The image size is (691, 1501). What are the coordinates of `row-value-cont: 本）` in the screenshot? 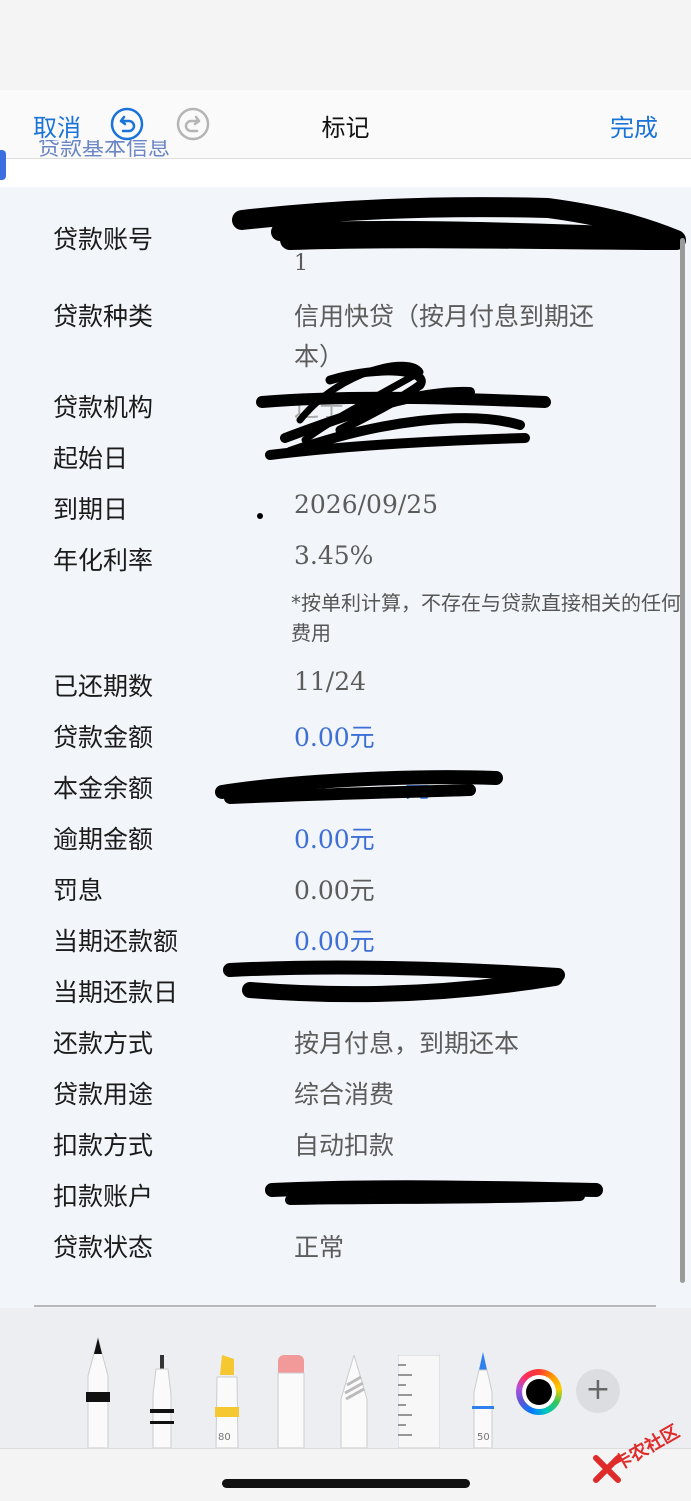 It's located at (319, 356).